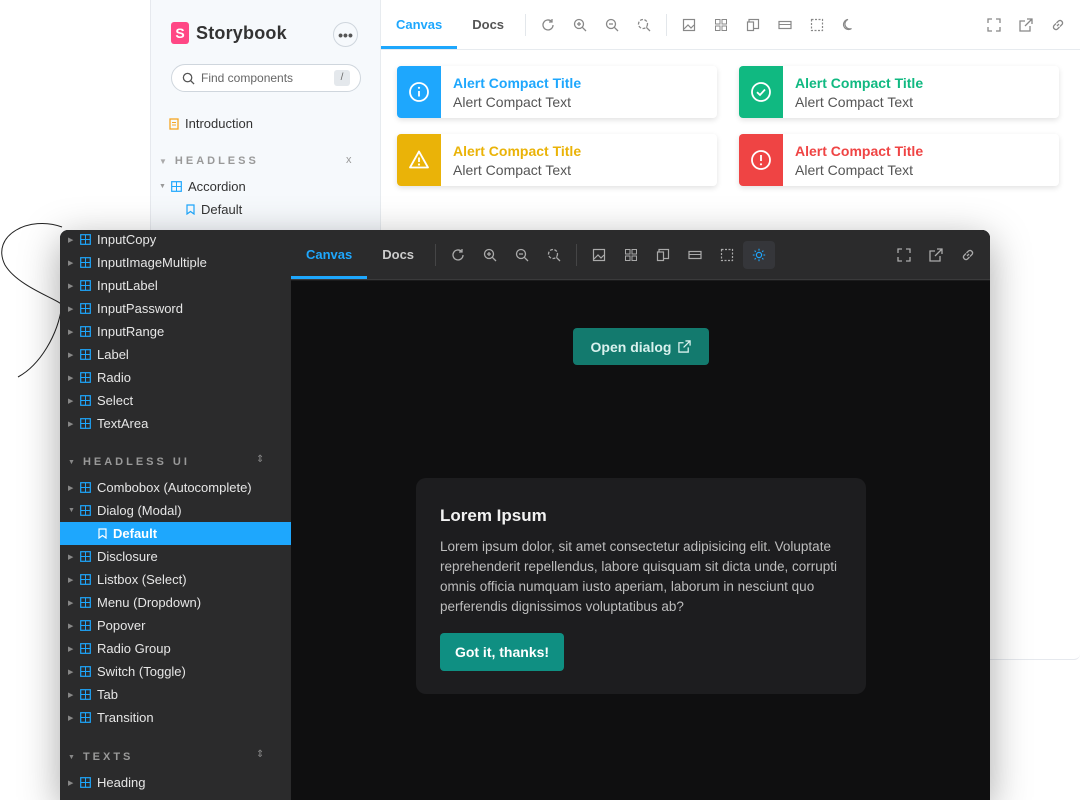  Describe the element at coordinates (149, 602) in the screenshot. I see `sidebar-item-label: Menu (Dropdown)` at that location.